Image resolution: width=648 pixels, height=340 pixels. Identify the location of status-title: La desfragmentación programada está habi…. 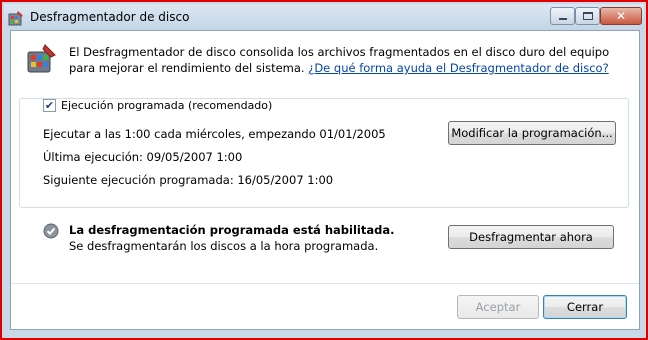
(232, 230).